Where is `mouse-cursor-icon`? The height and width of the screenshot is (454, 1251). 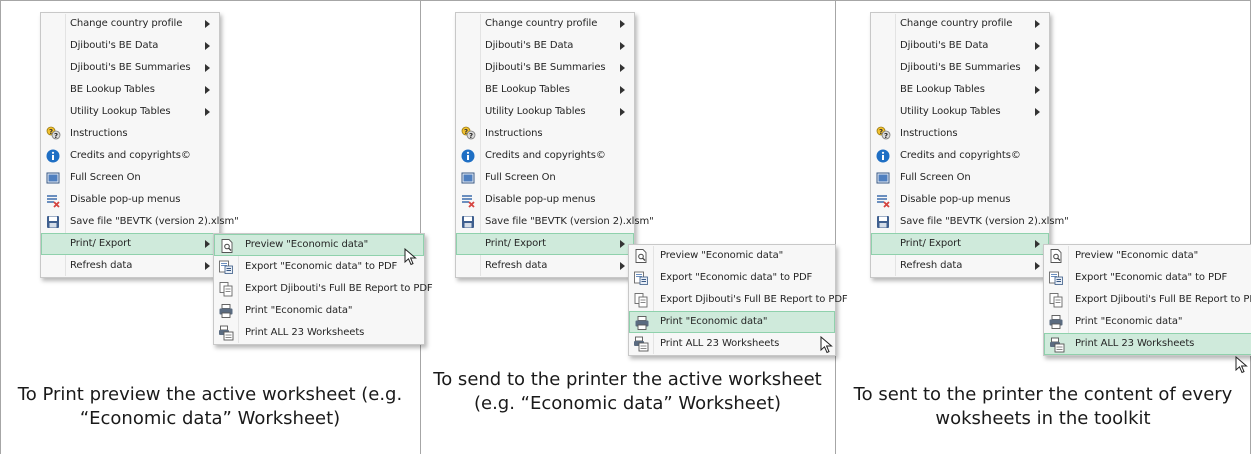
mouse-cursor-icon is located at coordinates (827, 344).